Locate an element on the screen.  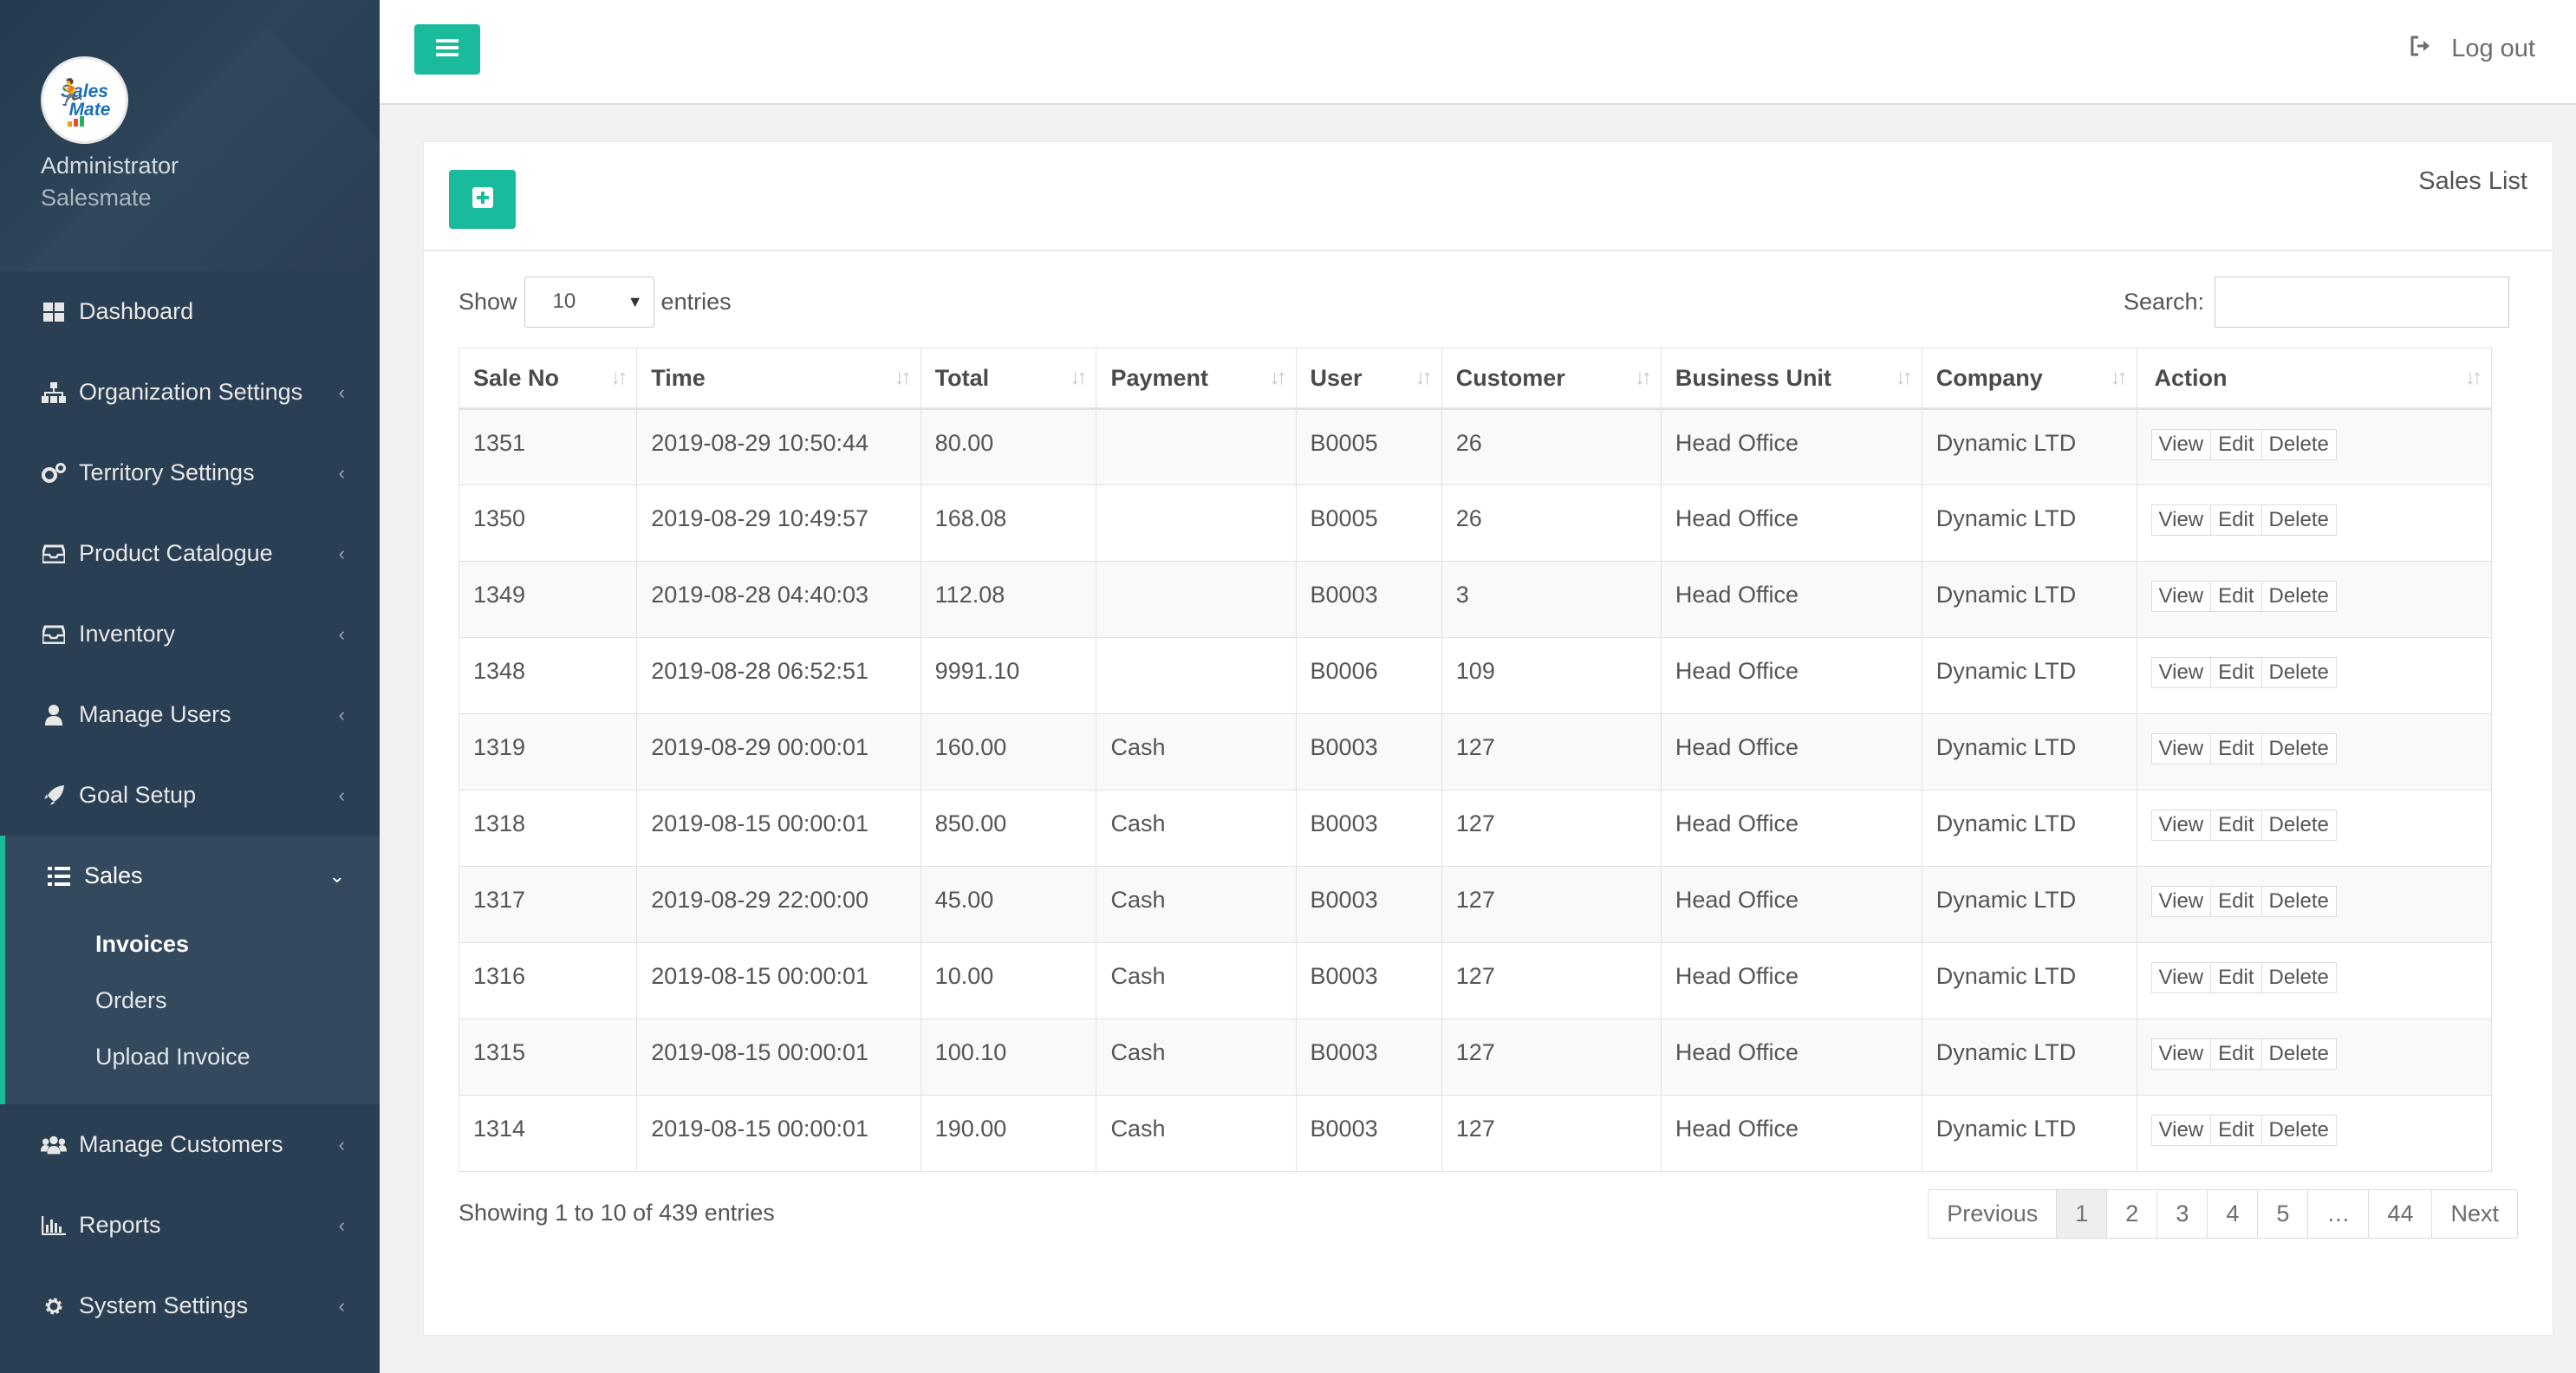
table-cell: 1318 is located at coordinates (548, 828).